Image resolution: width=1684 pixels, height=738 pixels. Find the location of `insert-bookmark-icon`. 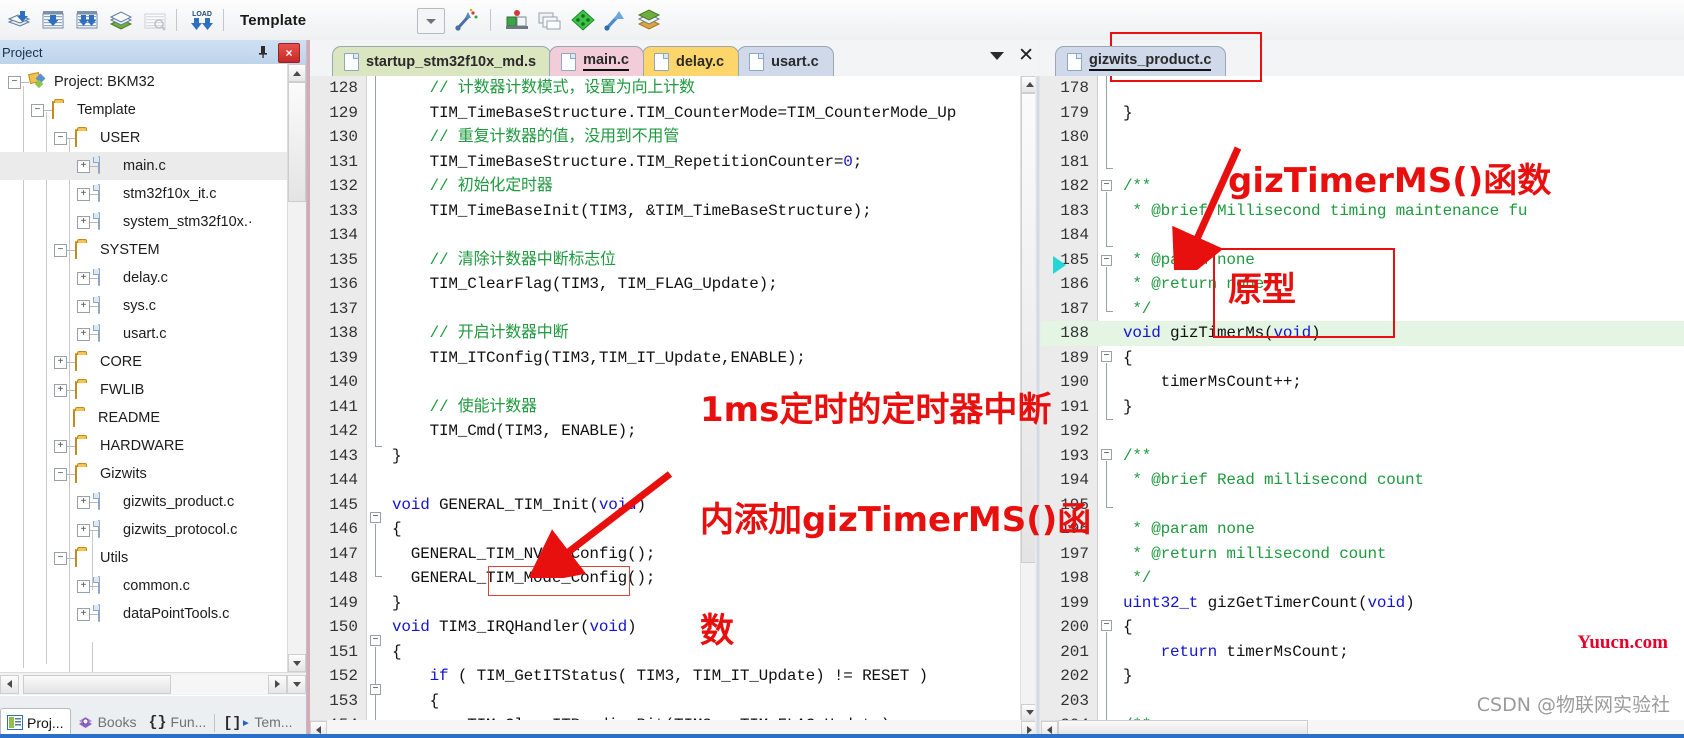

insert-bookmark-icon is located at coordinates (53, 20).